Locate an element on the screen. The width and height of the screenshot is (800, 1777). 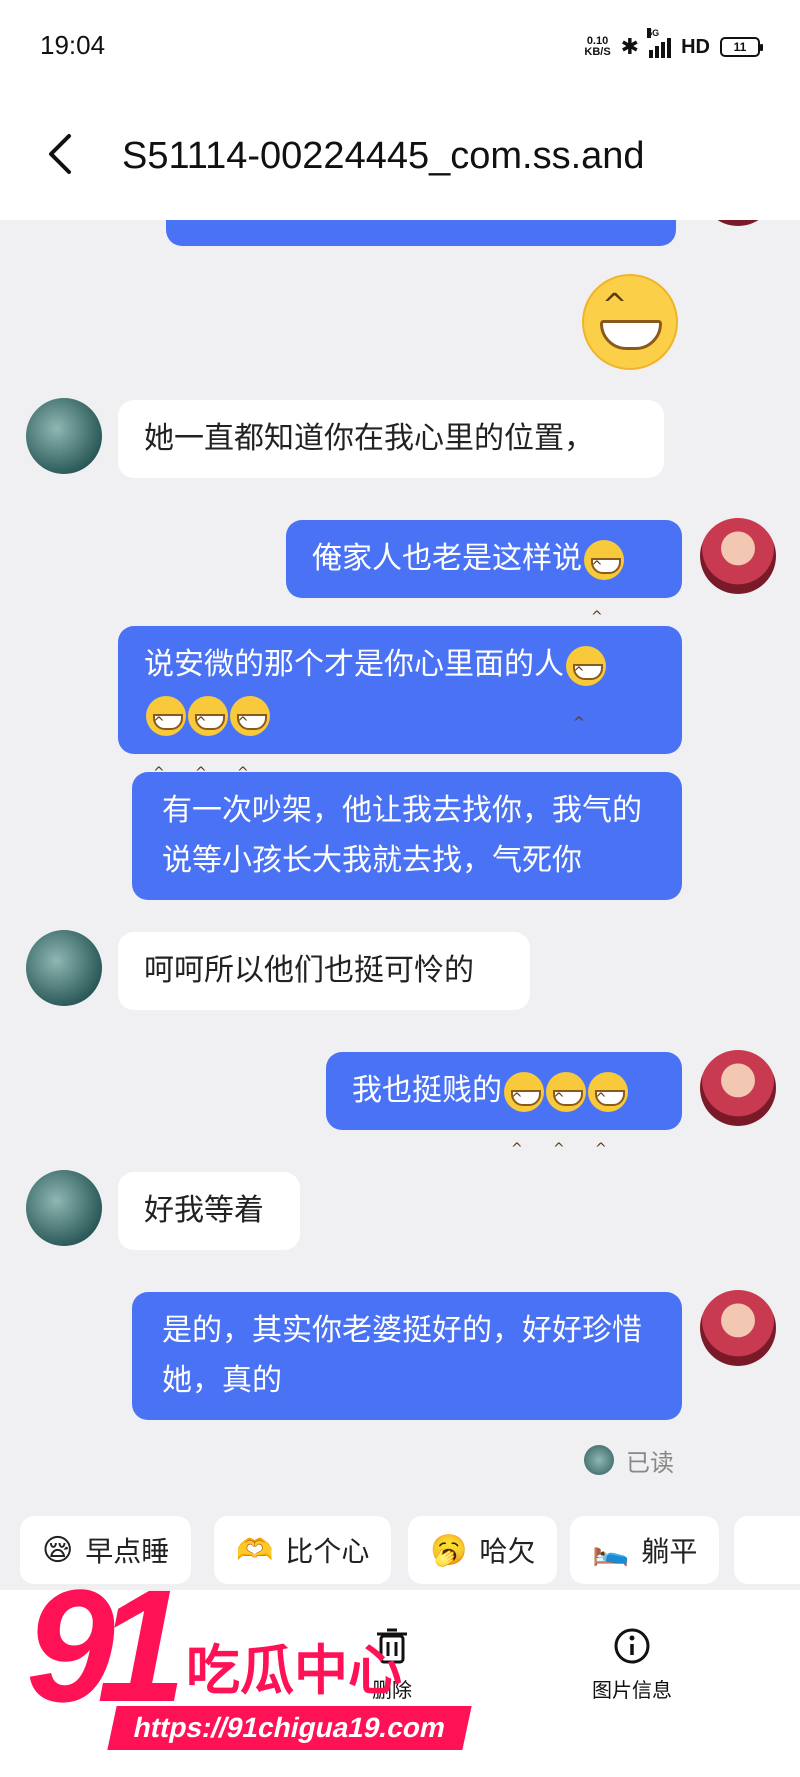
quick-reply-heart: 🫶 比个心 is located at coordinates (303, 1550).